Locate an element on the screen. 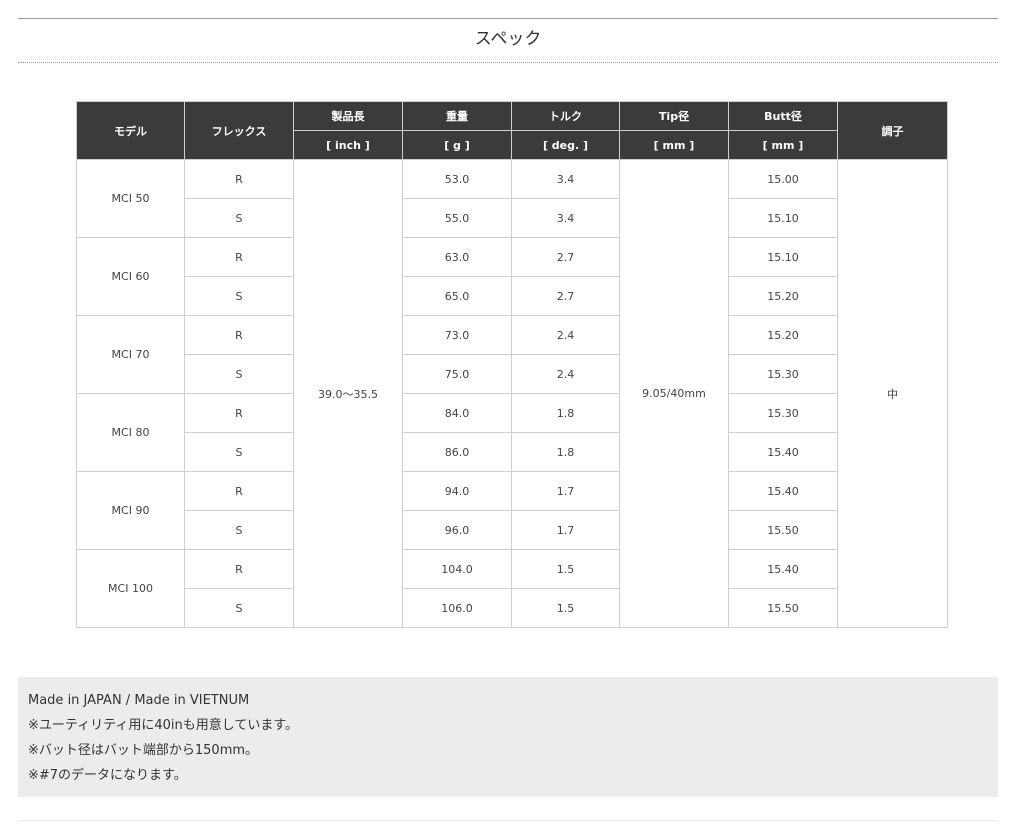  table-row: MCI 70 R 73.0 2.4 15.20 is located at coordinates (512, 354).